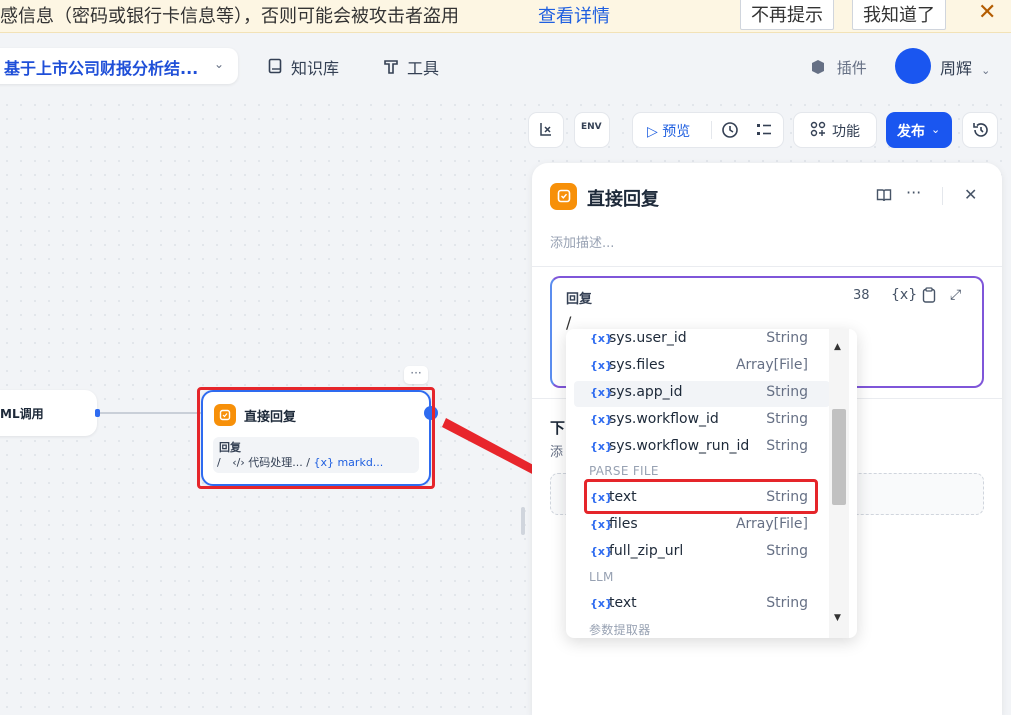 This screenshot has height=715, width=1011. I want to click on dropdown-item: {x} sys.files Array[File], so click(702, 367).